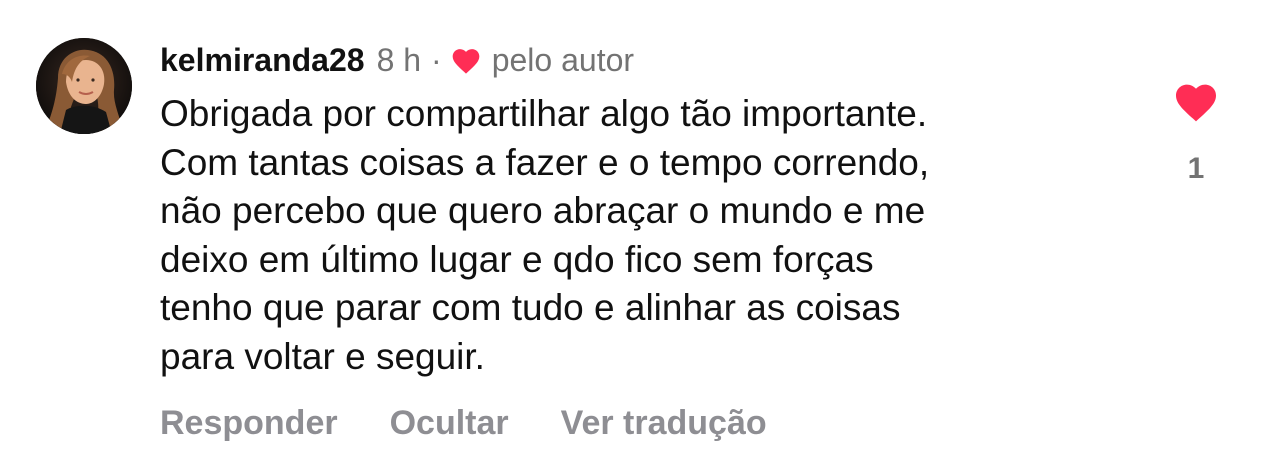 This screenshot has height=473, width=1280. I want to click on heart-filled-icon, so click(1196, 103).